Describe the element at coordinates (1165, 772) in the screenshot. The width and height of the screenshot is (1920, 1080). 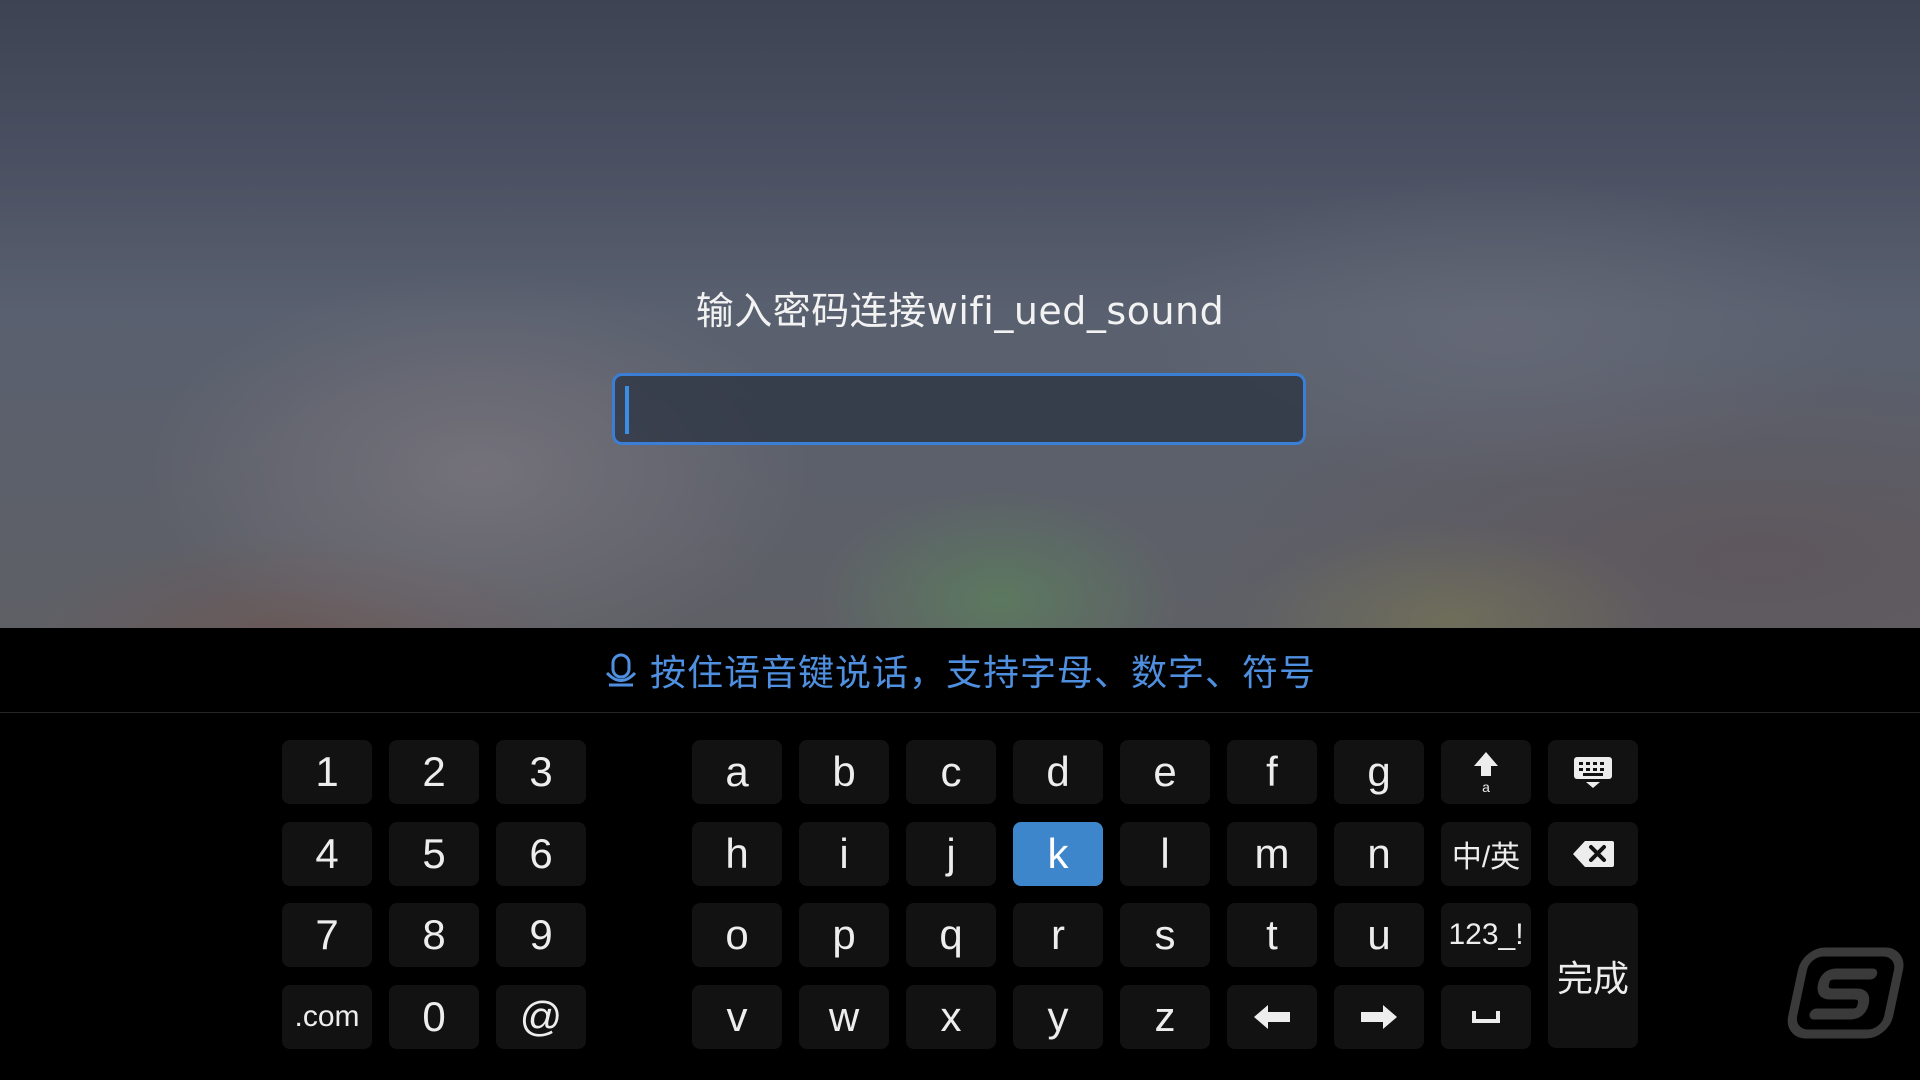
I see `key-e: e` at that location.